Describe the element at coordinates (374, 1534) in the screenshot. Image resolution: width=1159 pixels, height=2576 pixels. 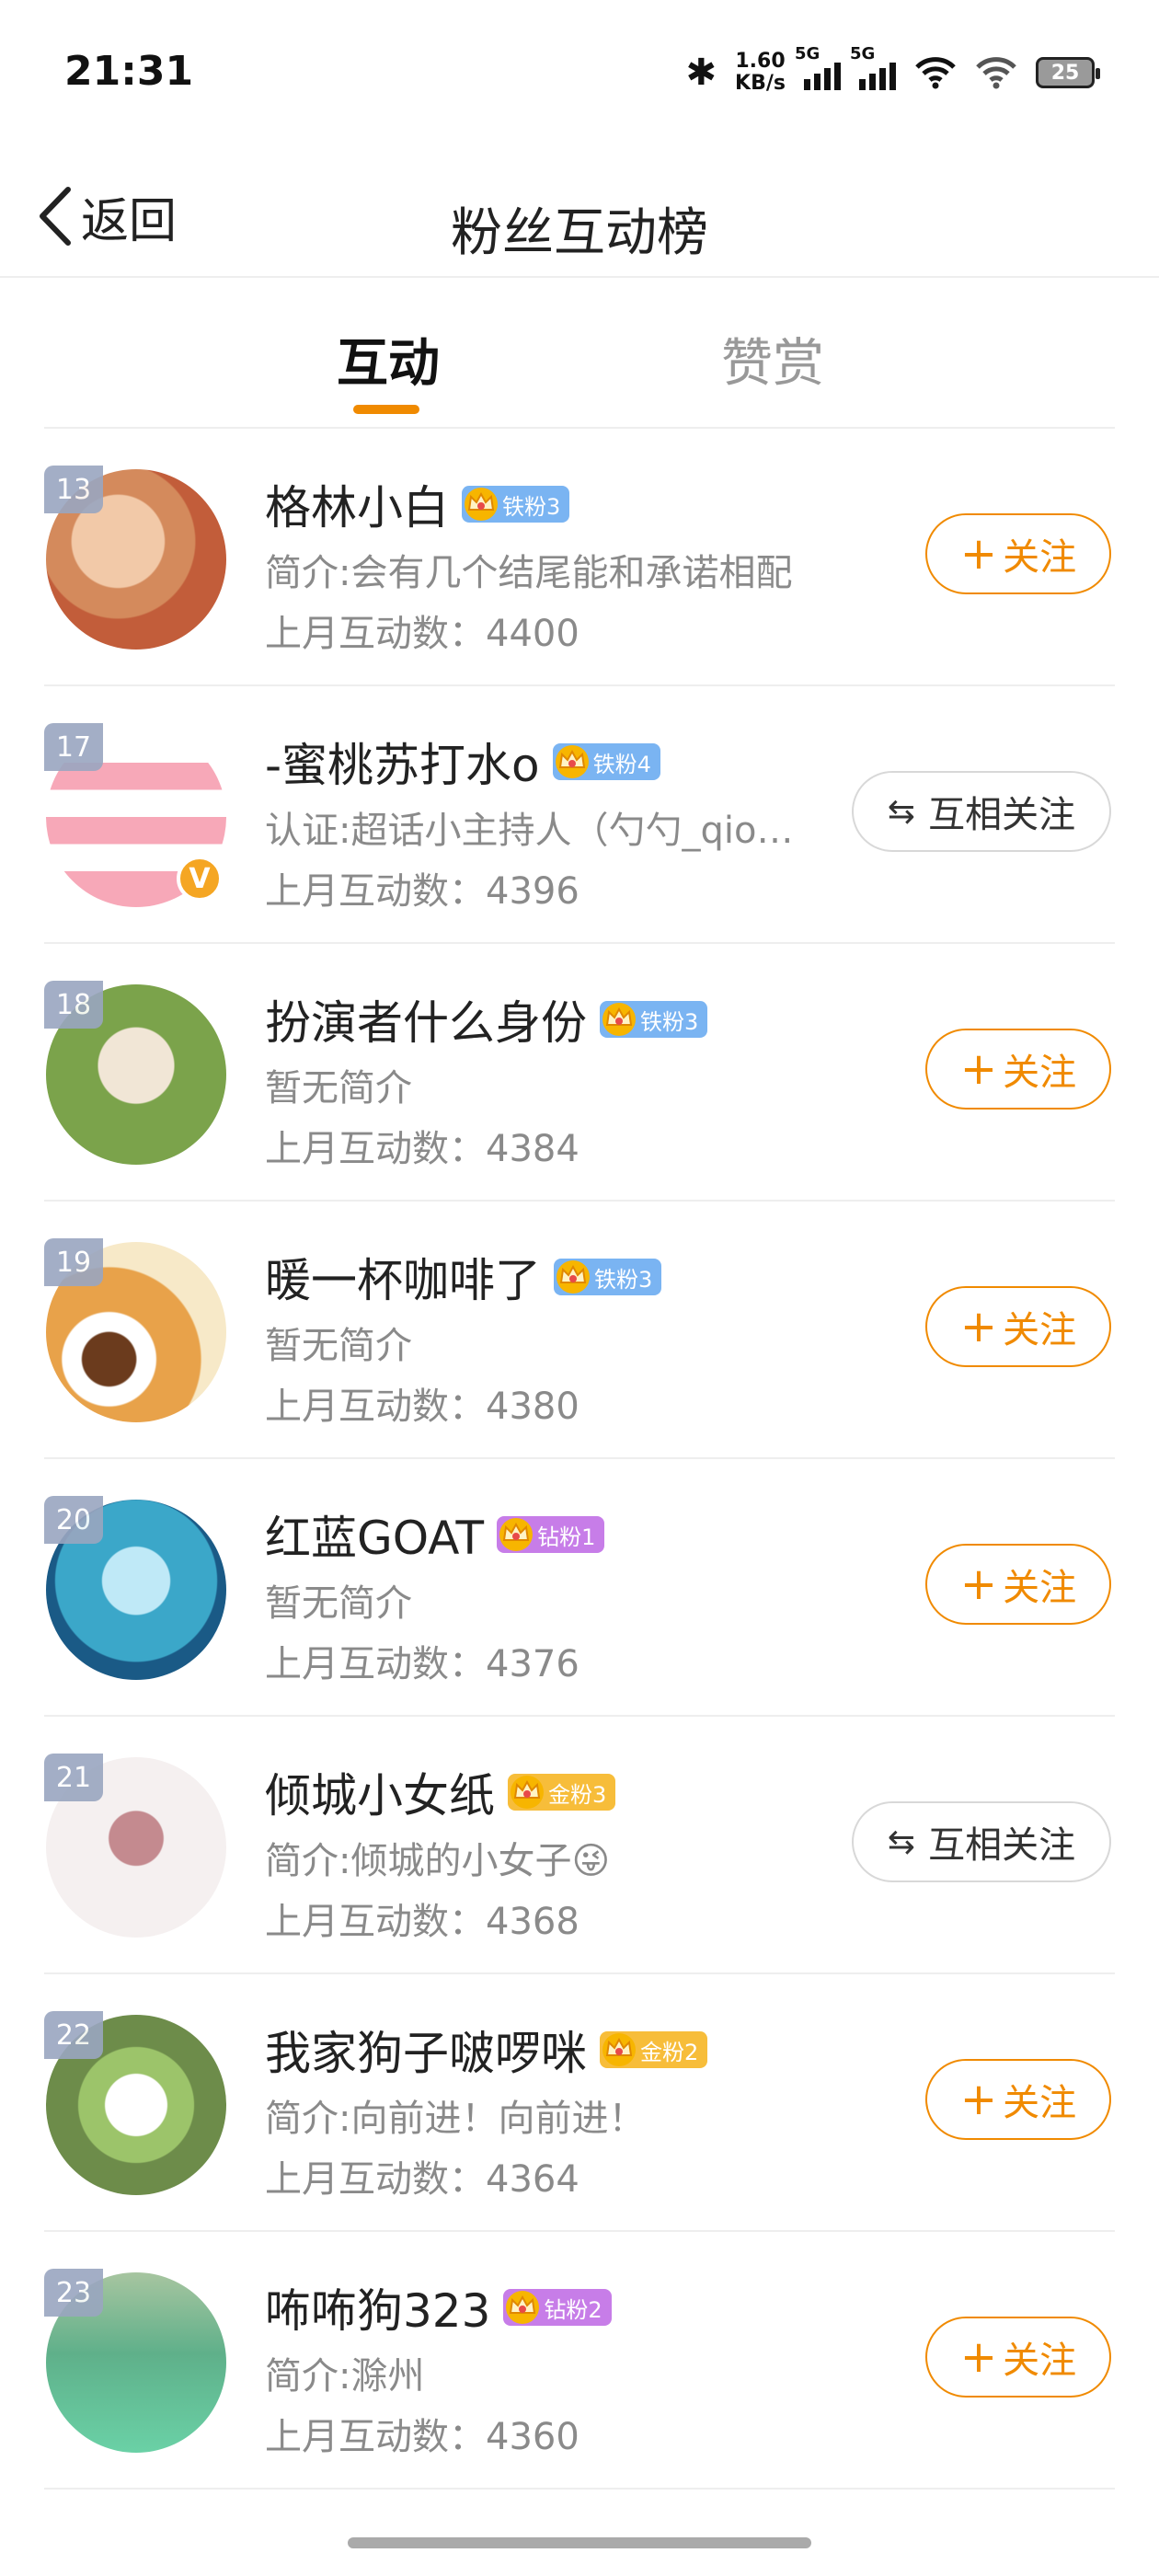
I see `fan-name: 红蓝GOAT` at that location.